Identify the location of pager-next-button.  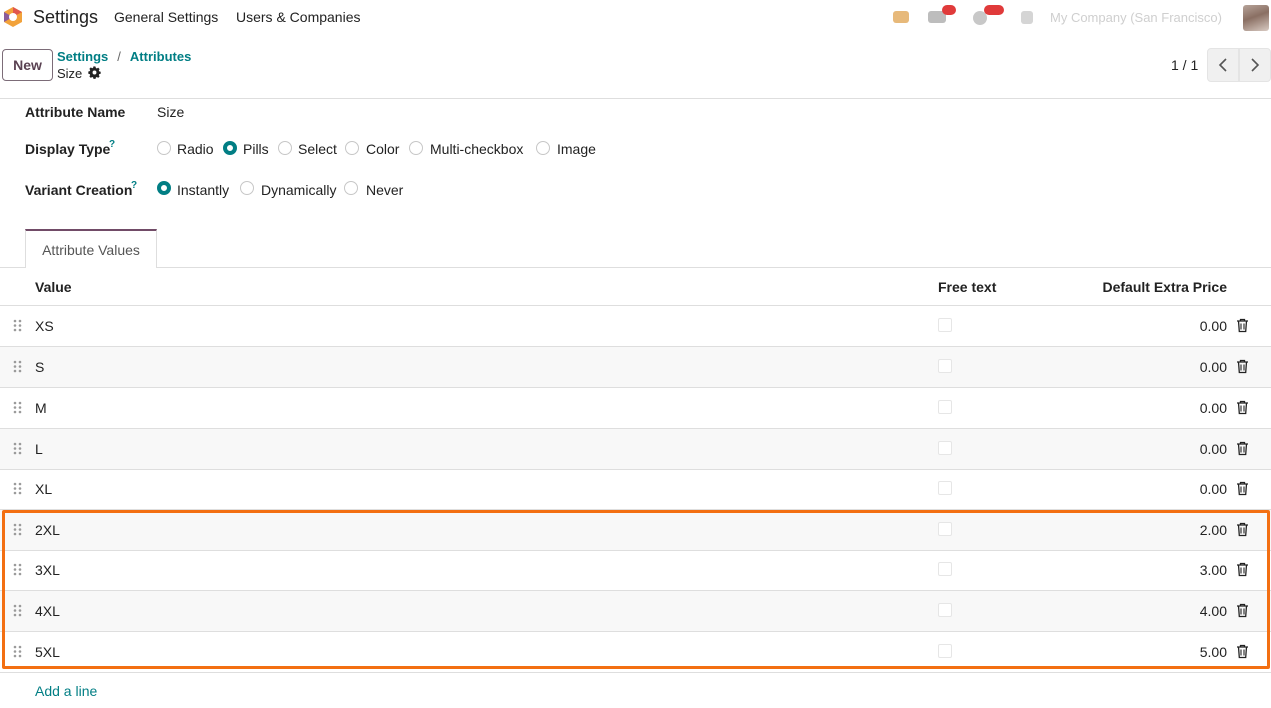
(1255, 65).